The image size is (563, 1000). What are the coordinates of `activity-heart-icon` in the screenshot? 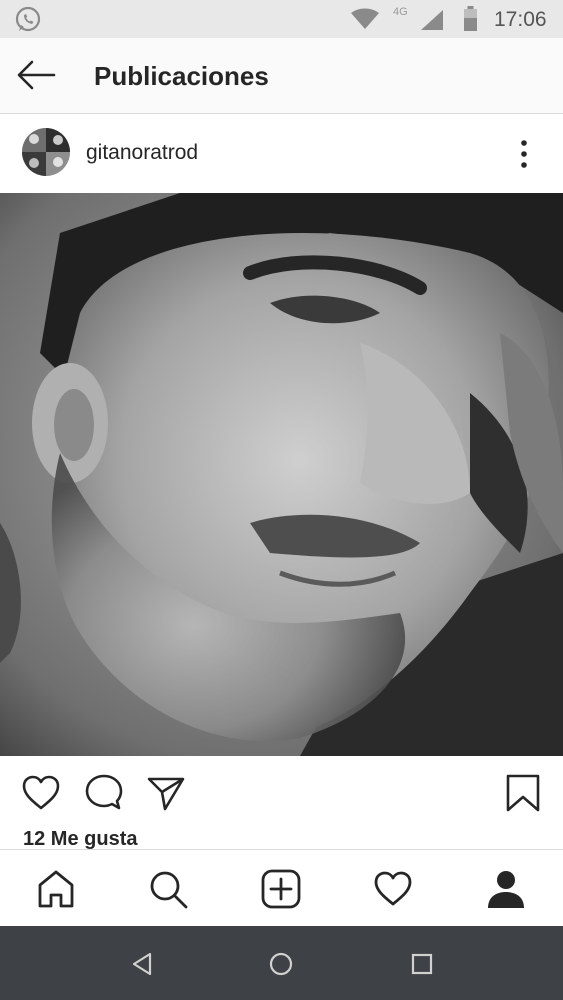 It's located at (393, 889).